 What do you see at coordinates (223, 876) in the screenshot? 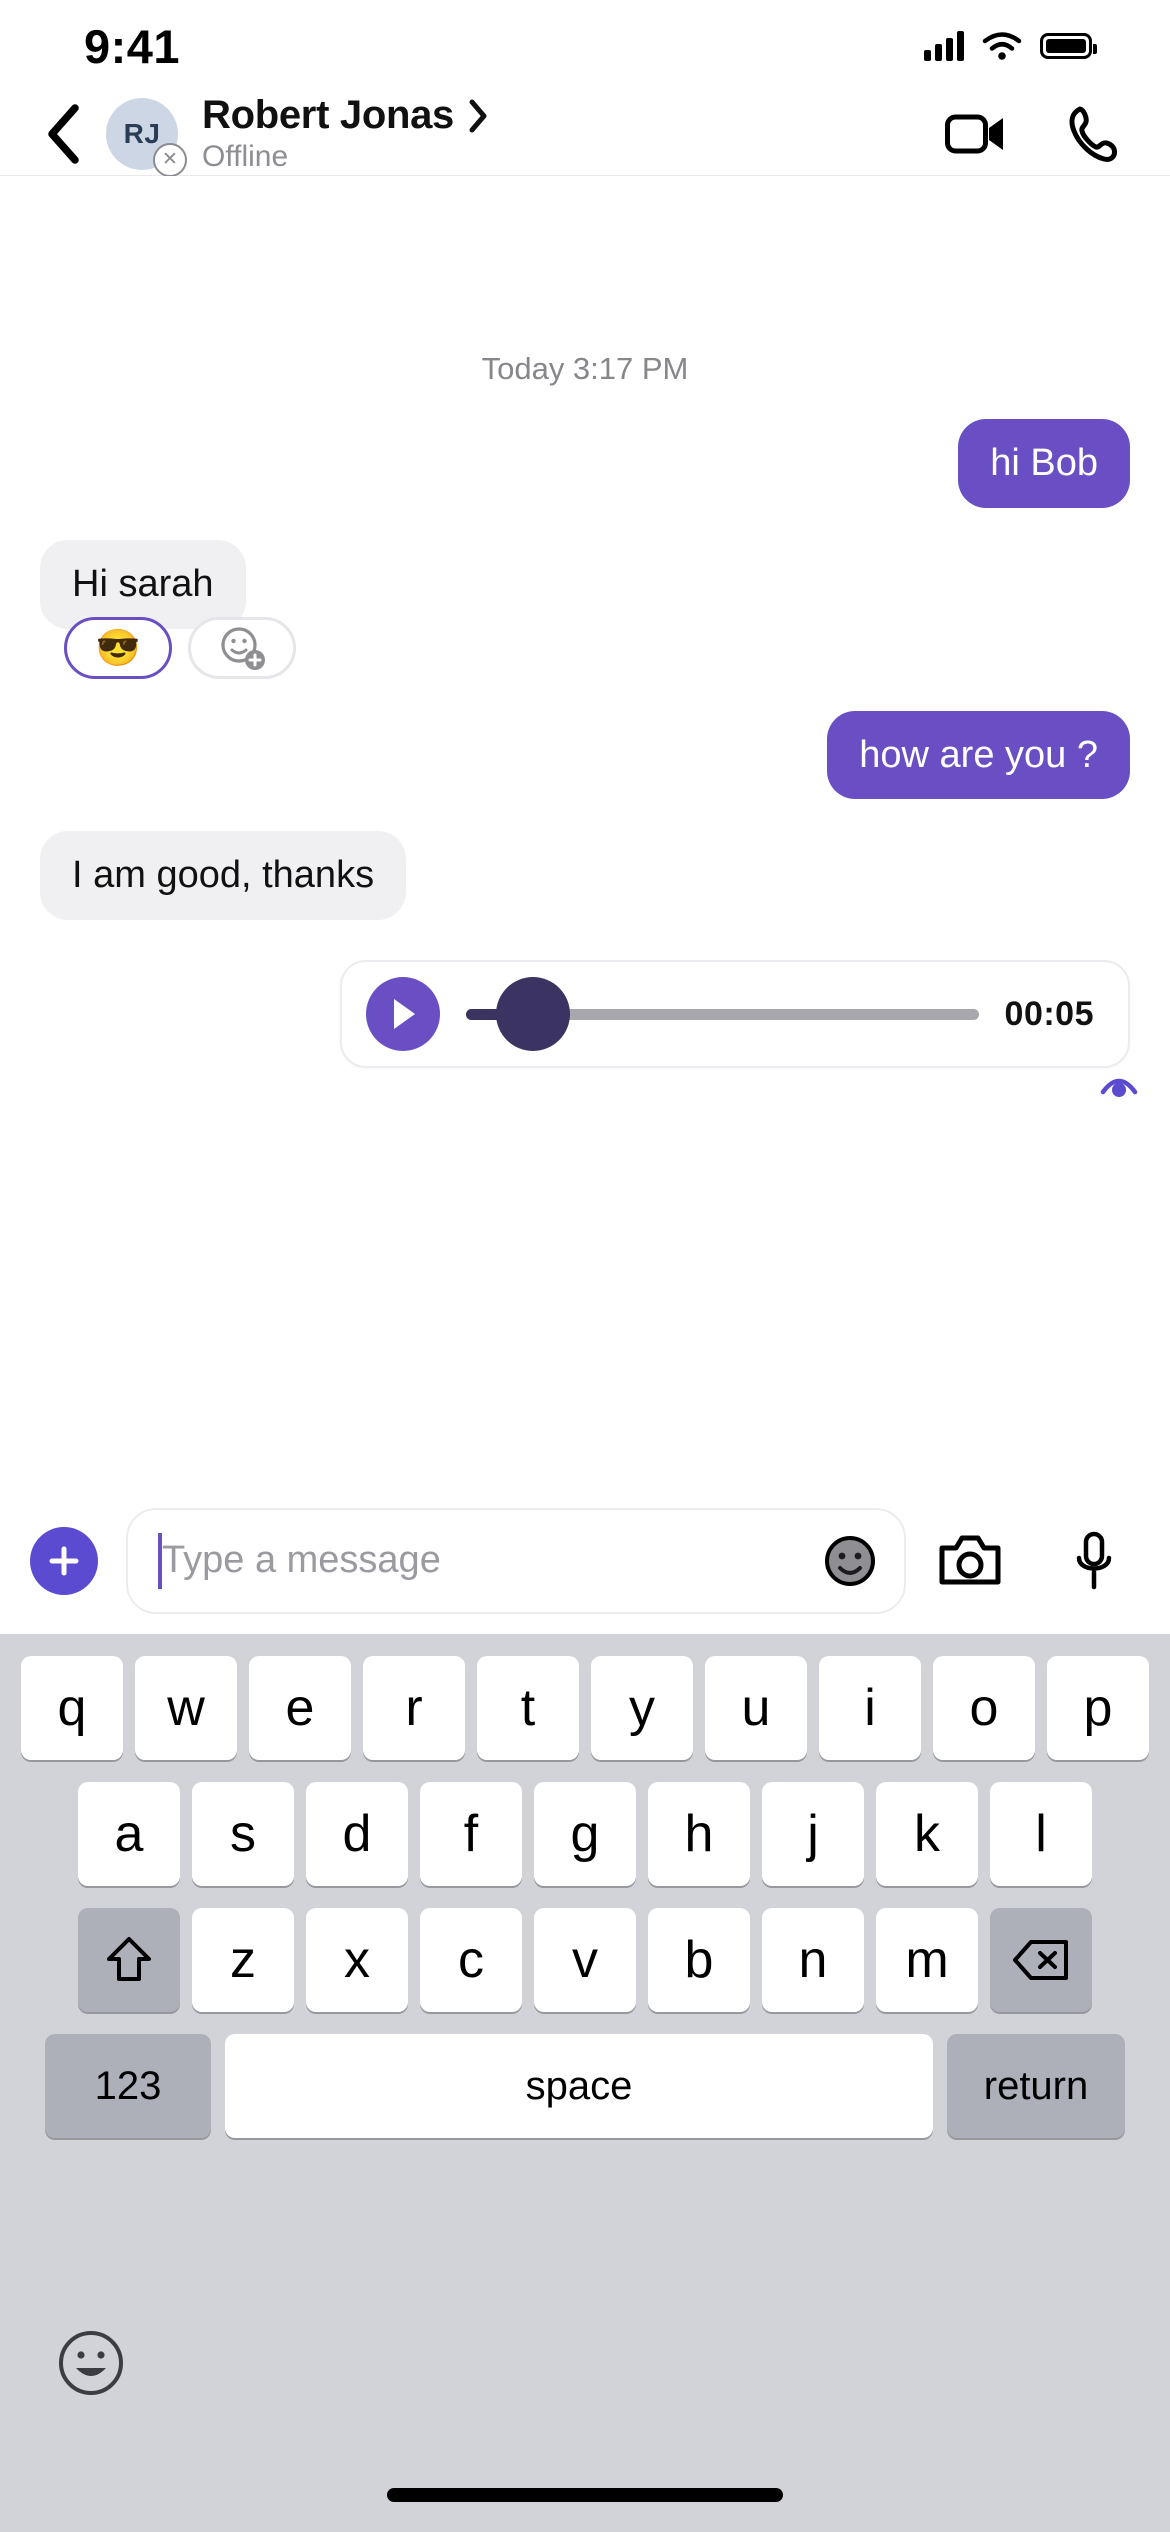
I see `message-bubble-incoming: I am good, thanks` at bounding box center [223, 876].